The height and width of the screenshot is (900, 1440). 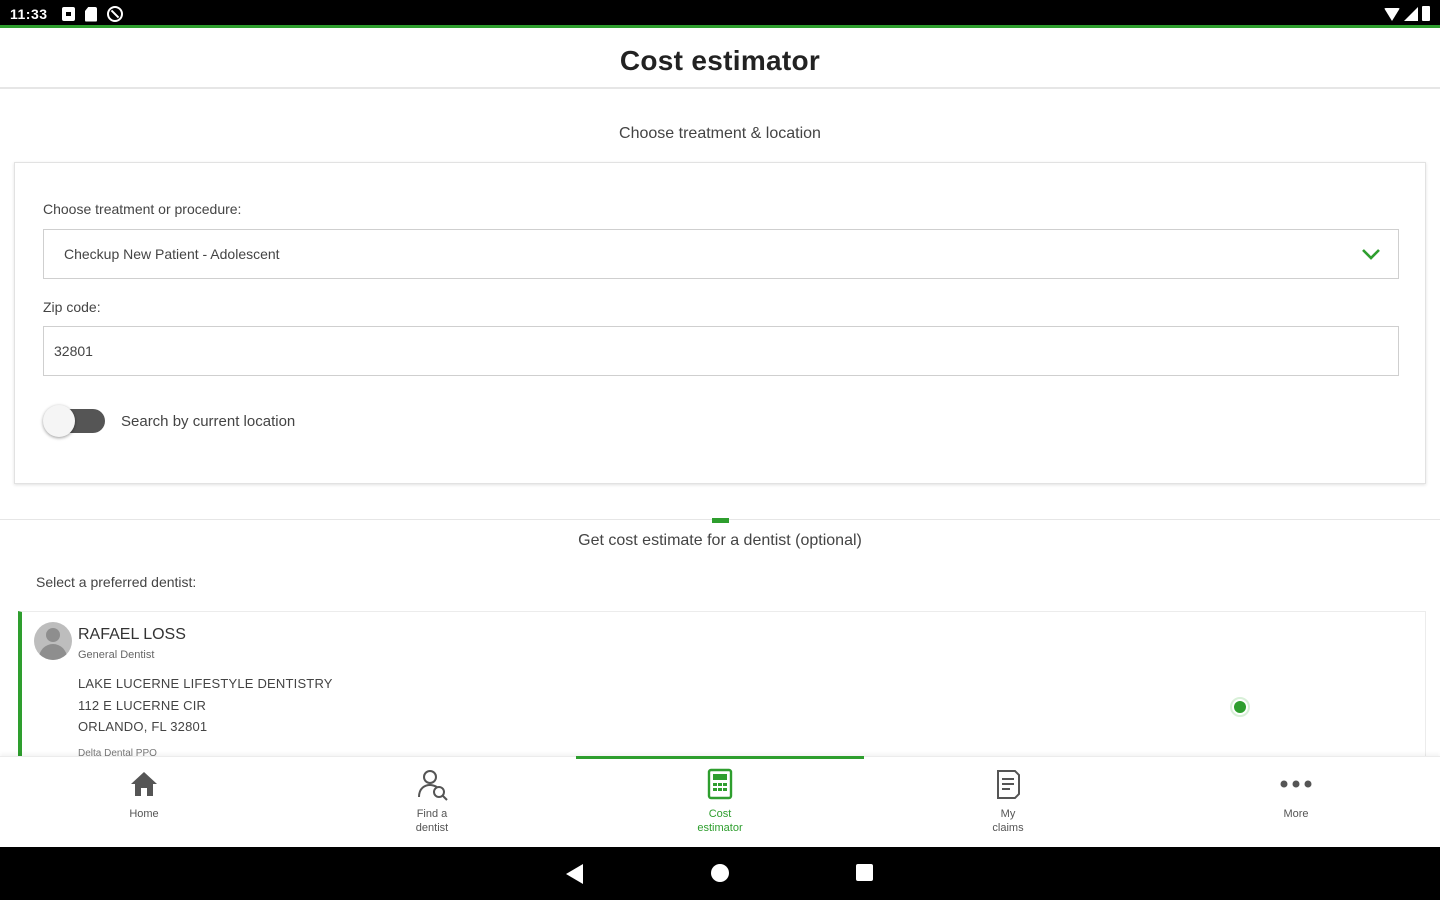 I want to click on dentist-name: RAFAEL LOSS, so click(x=132, y=634).